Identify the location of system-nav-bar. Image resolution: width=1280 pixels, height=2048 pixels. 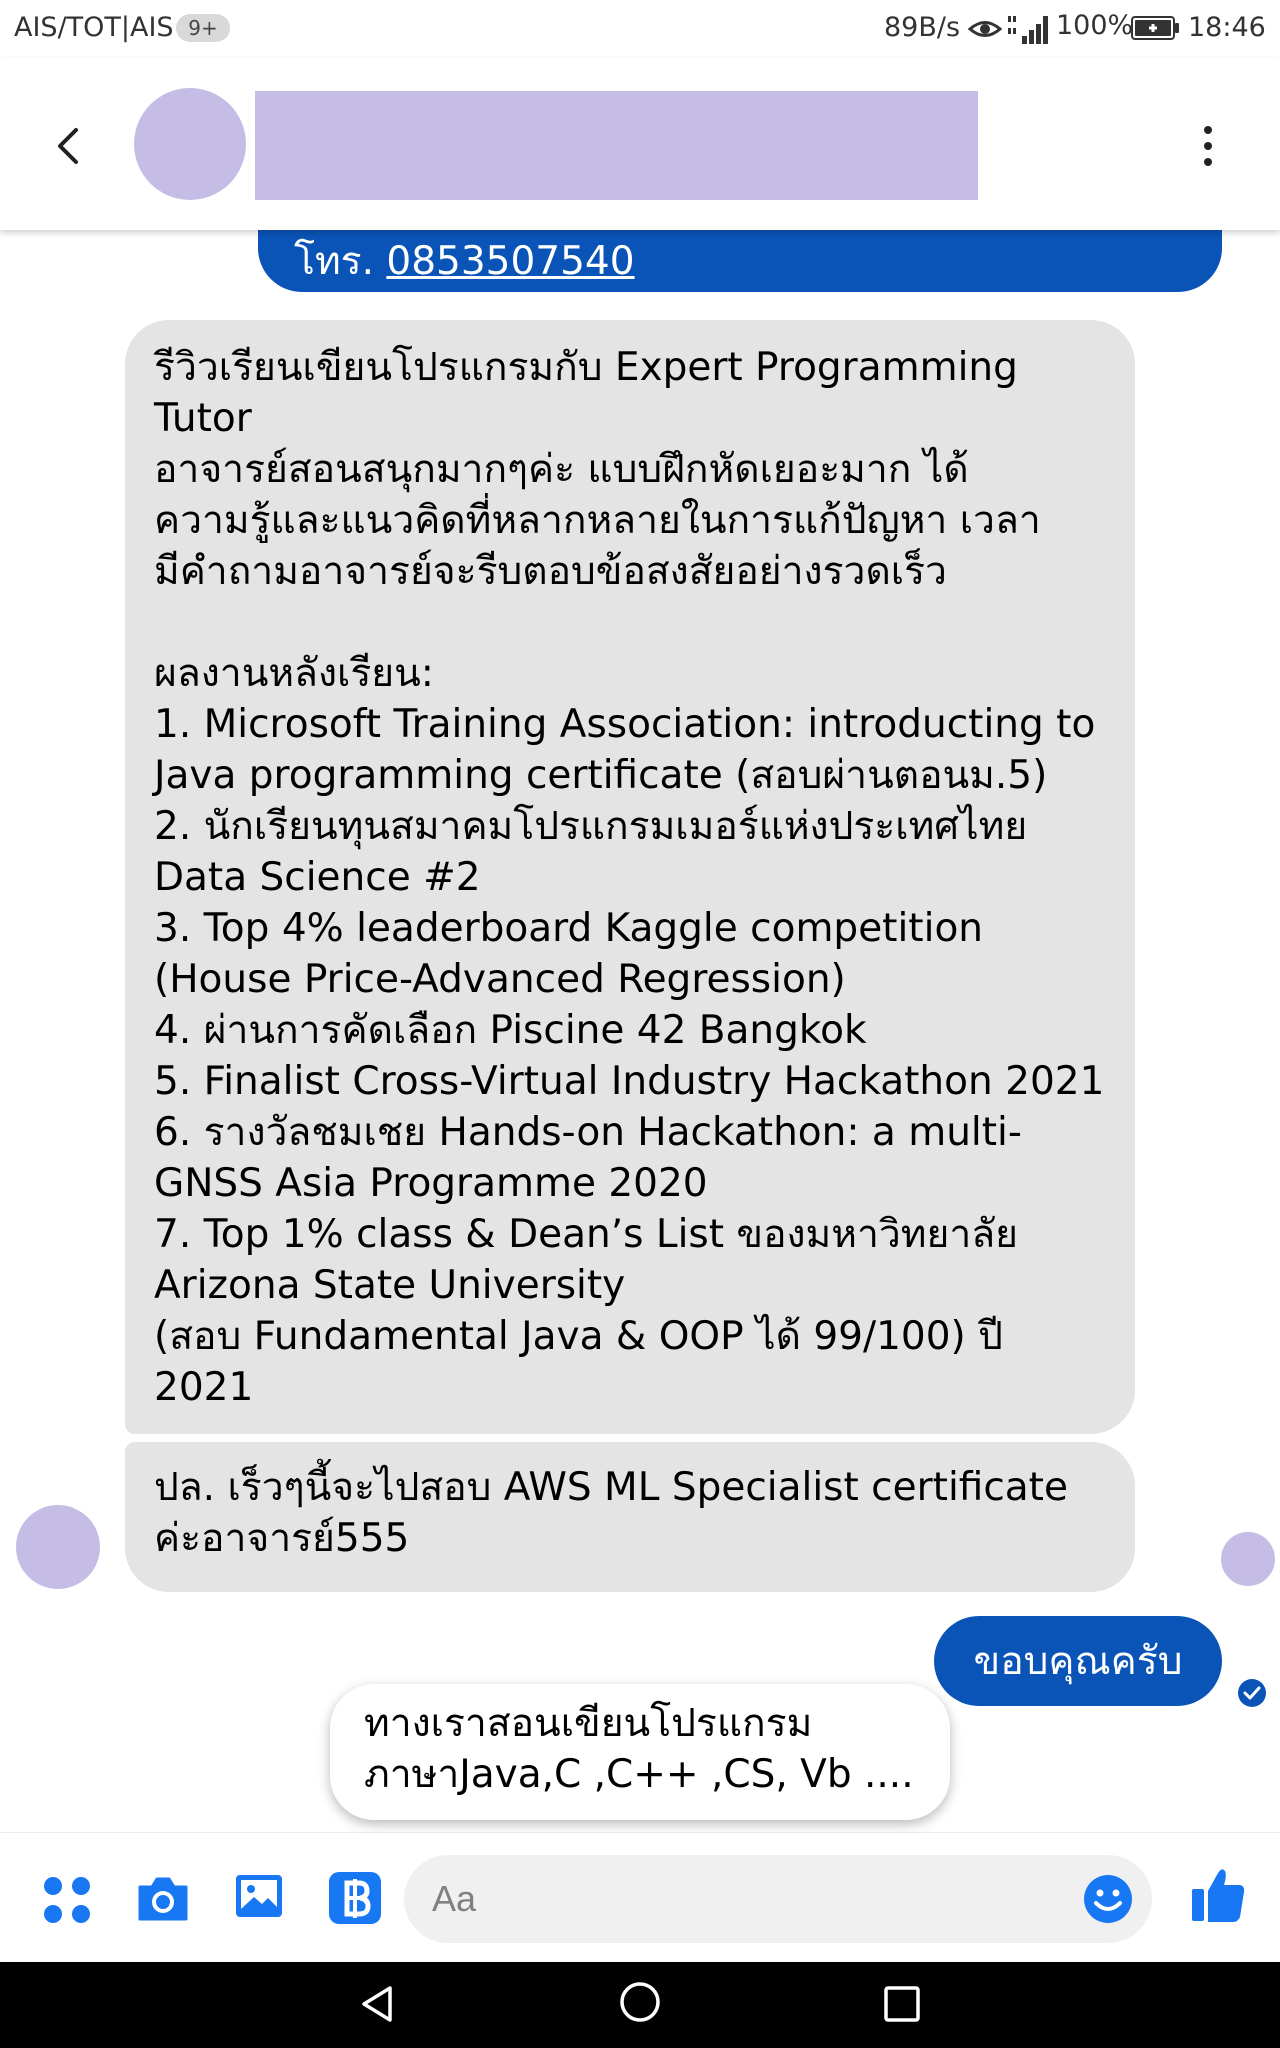
(640, 2005).